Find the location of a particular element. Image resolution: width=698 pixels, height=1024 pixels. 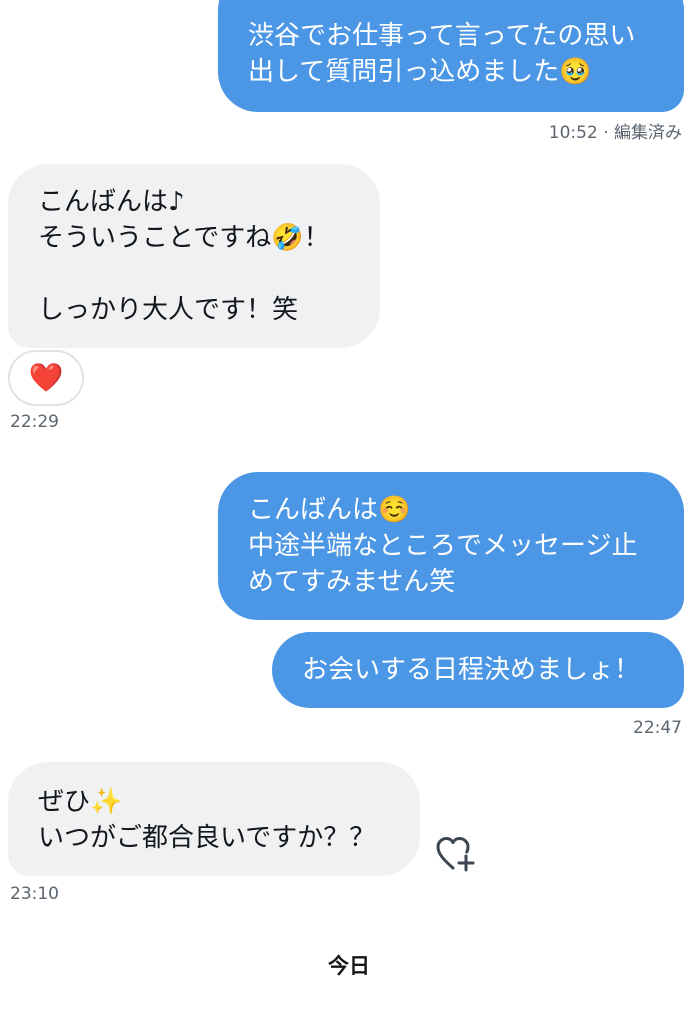

heart-reaction-emoji: ❤️ is located at coordinates (46, 377).